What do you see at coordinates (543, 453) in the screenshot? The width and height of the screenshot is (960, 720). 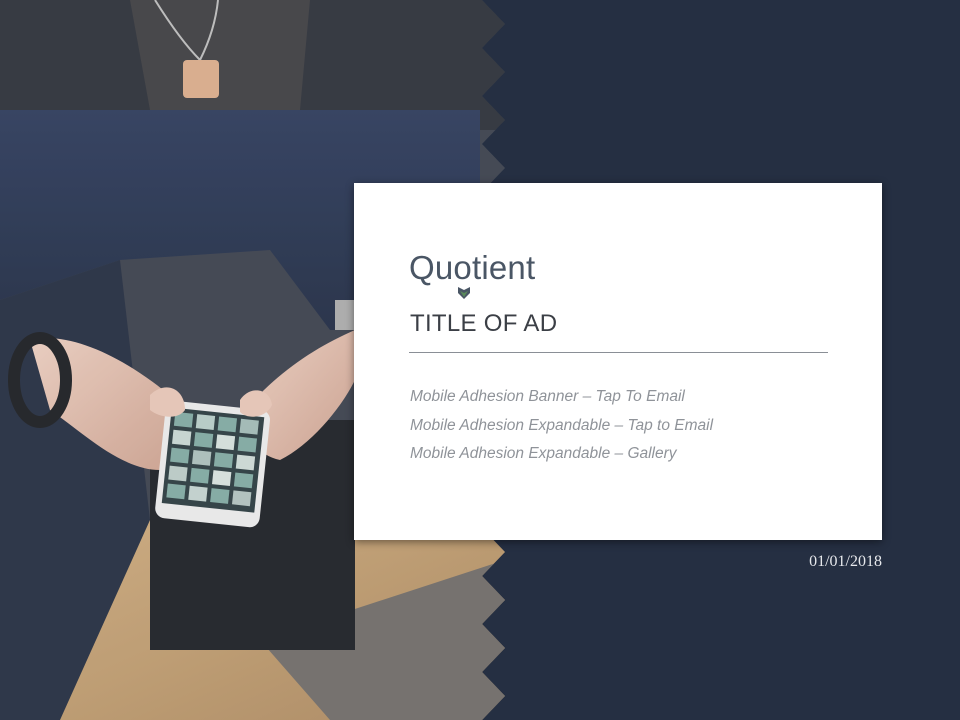 I see `list-item: Mobile Adhesion Expandable – Gallery` at bounding box center [543, 453].